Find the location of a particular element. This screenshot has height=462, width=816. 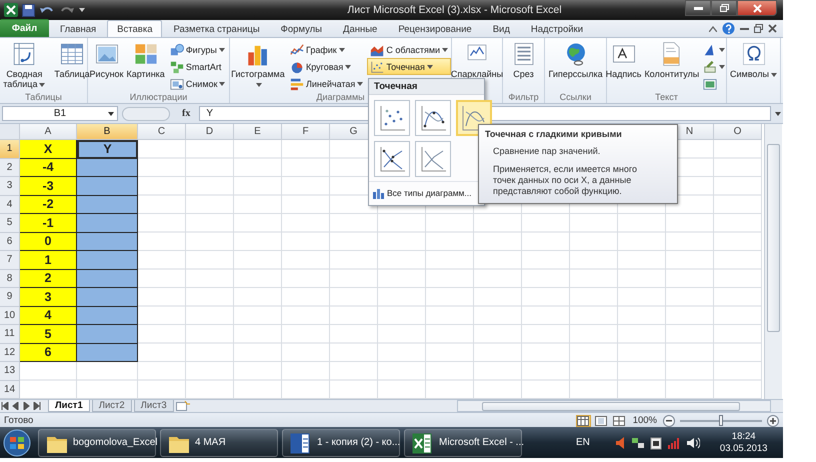

picture-button: Рисунок is located at coordinates (106, 60).